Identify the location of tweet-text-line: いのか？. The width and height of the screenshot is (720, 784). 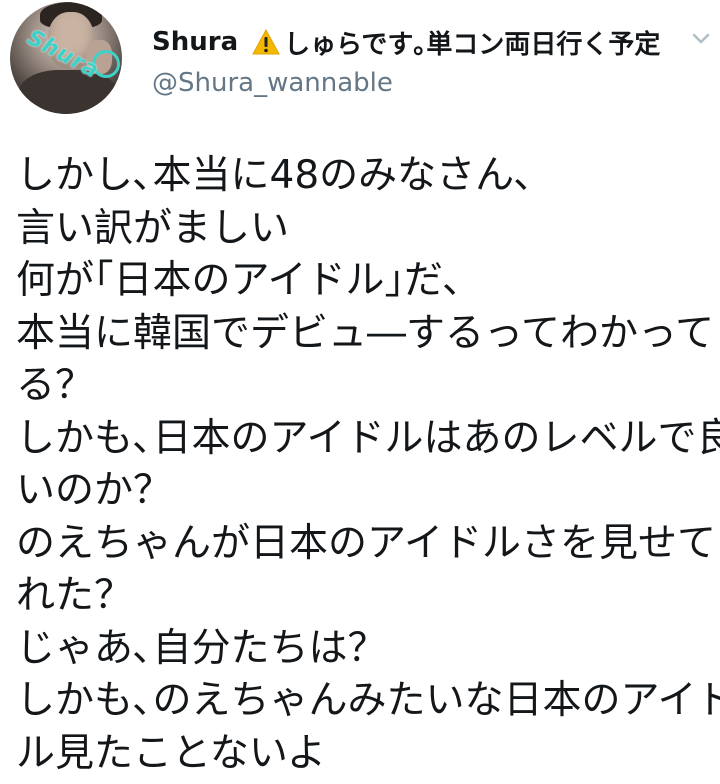
(94, 490).